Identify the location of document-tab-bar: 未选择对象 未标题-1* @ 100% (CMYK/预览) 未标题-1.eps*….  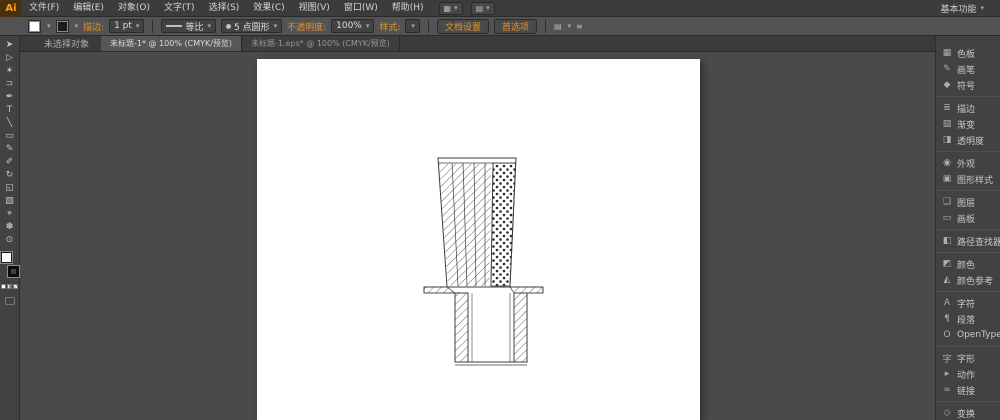
(477, 44).